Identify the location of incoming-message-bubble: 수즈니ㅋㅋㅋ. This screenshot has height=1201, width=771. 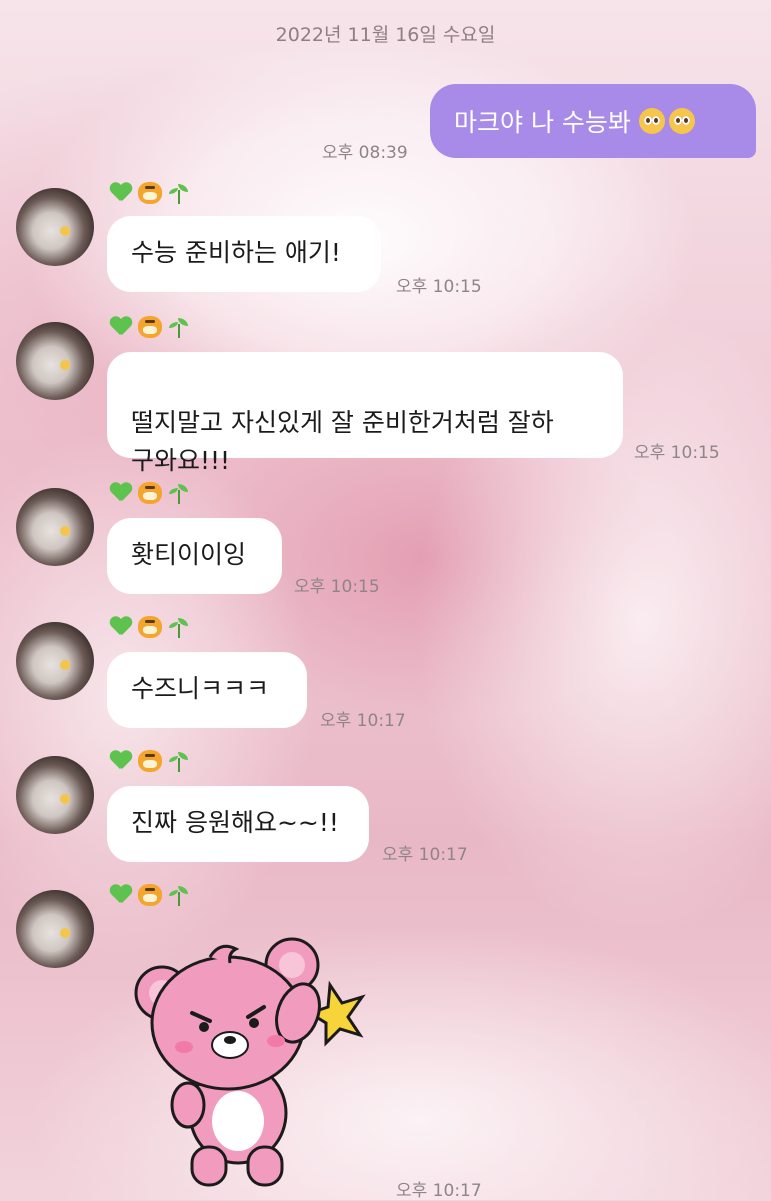
(207, 690).